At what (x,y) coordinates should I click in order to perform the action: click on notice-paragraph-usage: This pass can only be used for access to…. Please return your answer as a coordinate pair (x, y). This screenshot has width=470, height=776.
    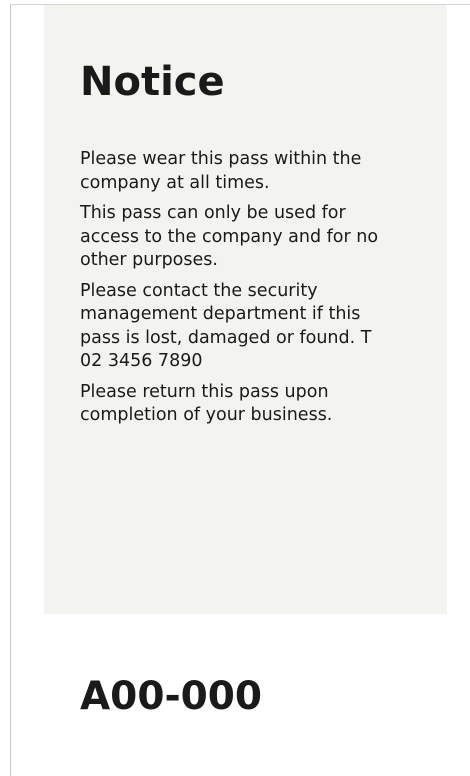
    Looking at the image, I should click on (229, 236).